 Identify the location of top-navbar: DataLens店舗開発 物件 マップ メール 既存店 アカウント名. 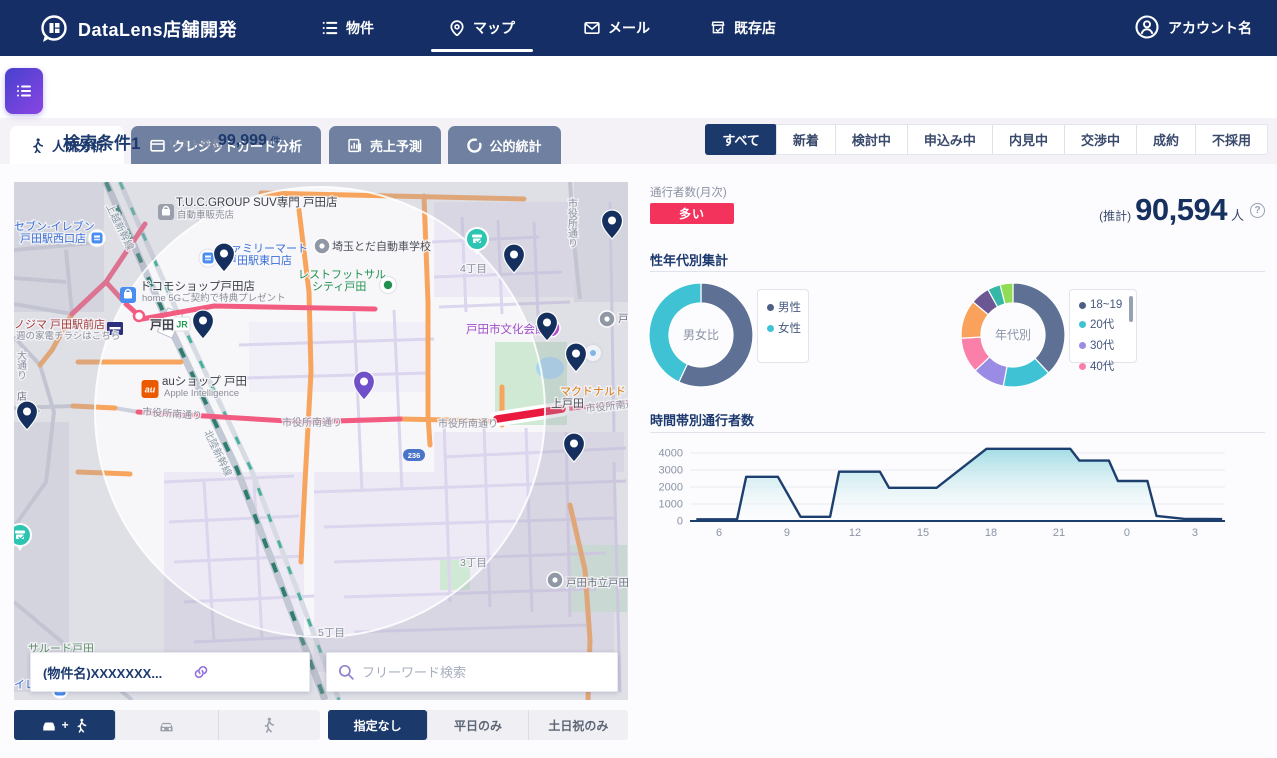
(638, 28).